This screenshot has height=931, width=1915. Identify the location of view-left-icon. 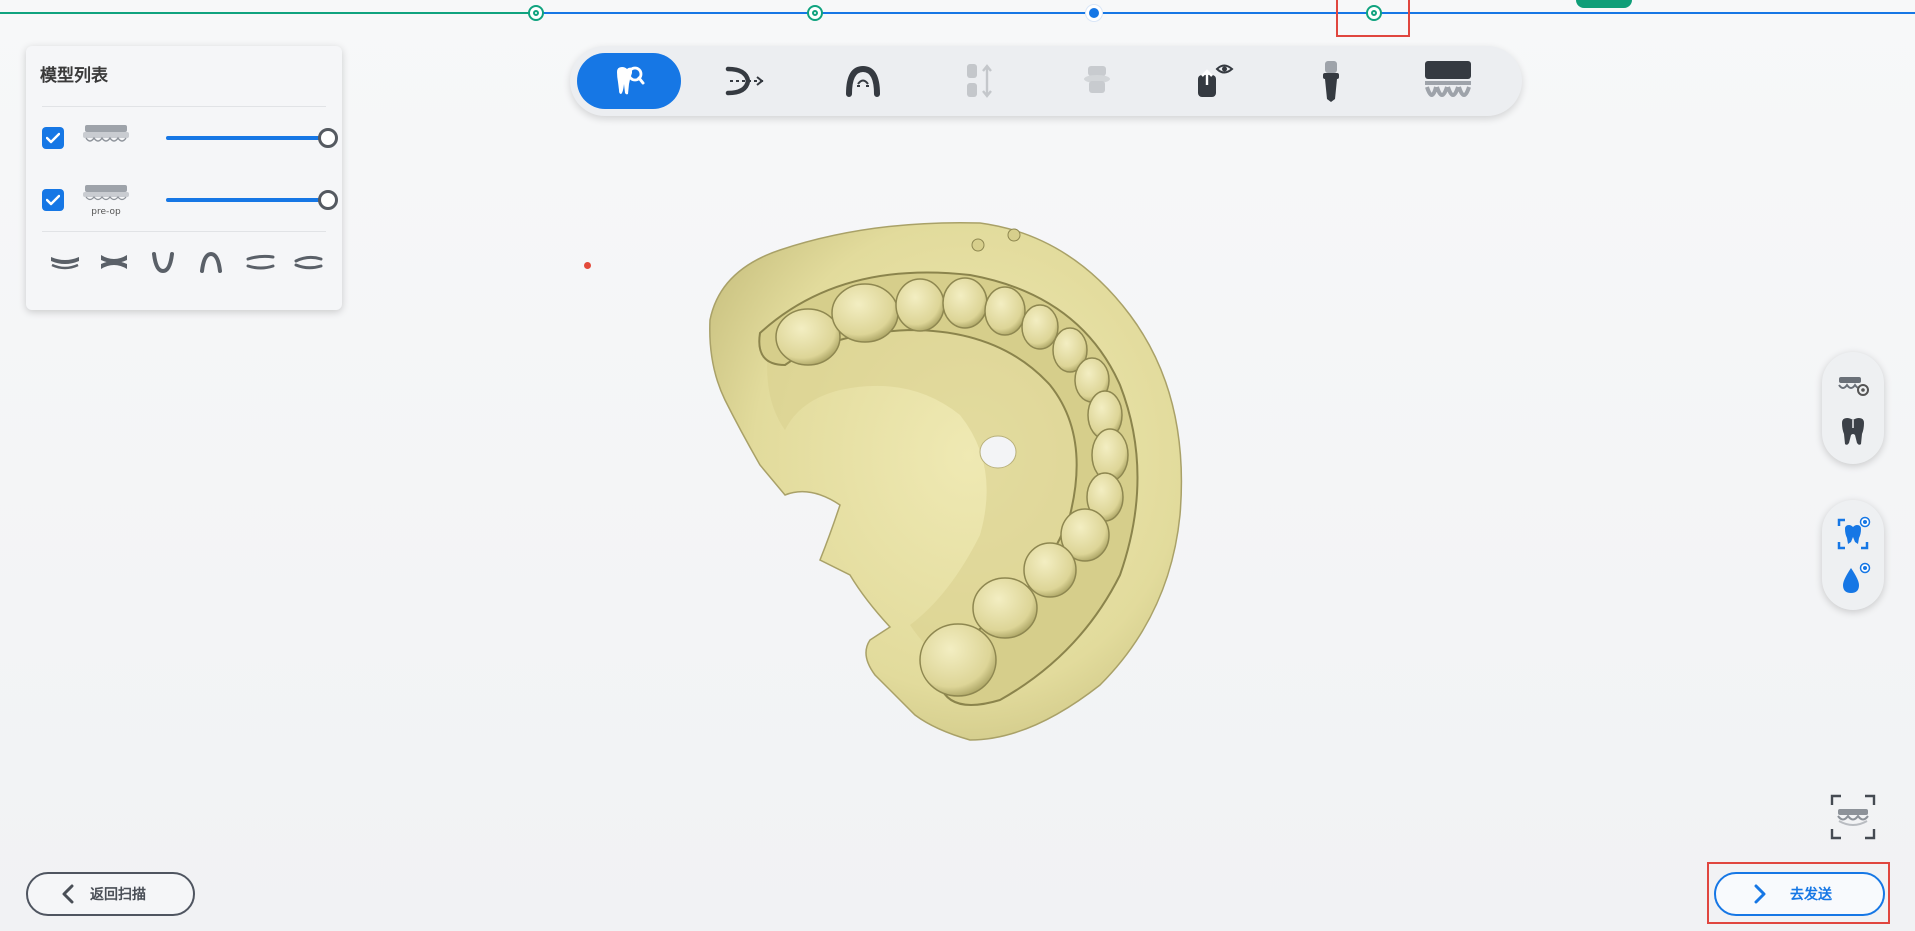
(260, 262).